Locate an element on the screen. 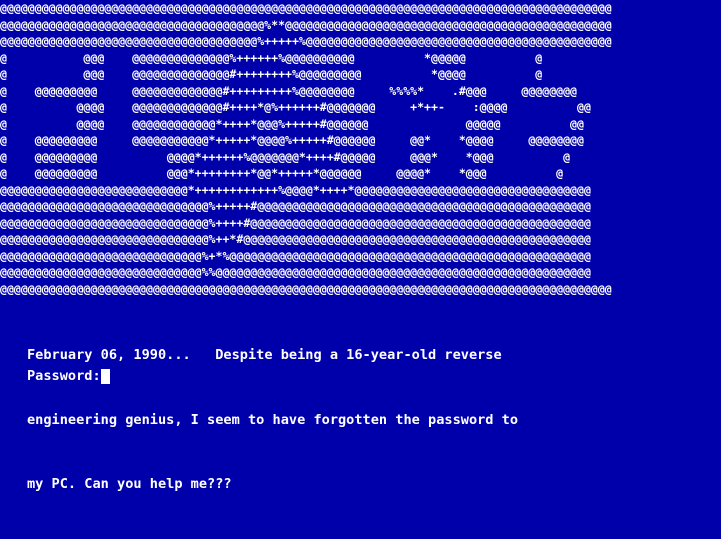  text-cursor is located at coordinates (105, 376).